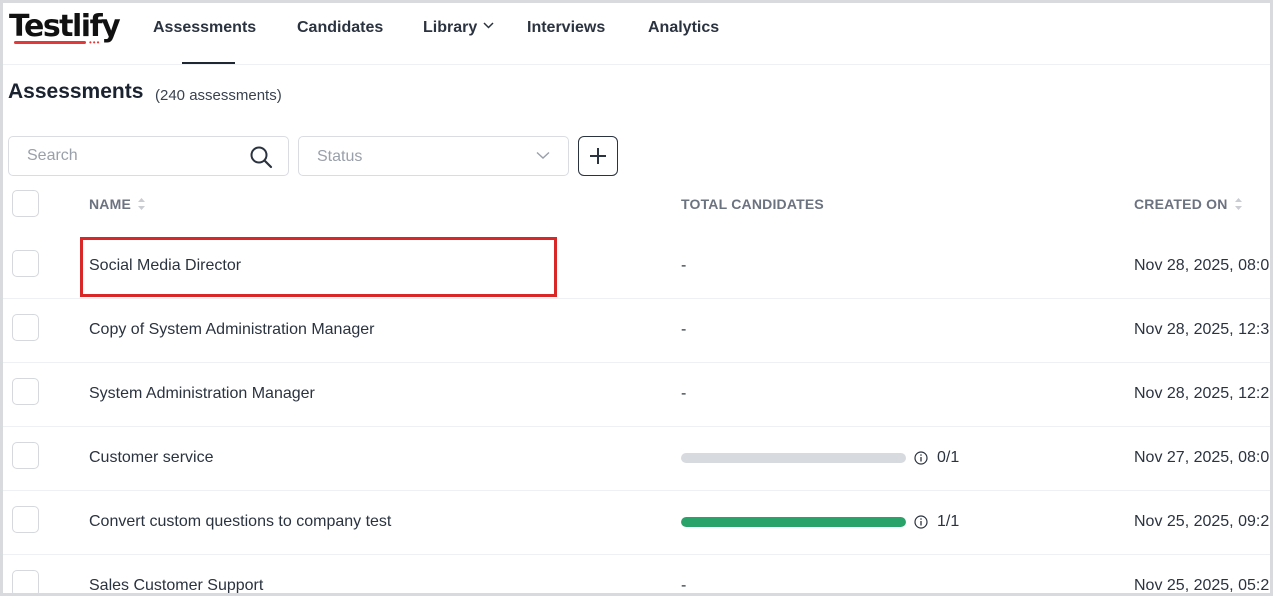  Describe the element at coordinates (1202, 585) in the screenshot. I see `created-on-value: Nov 25, 2025, 05:2` at that location.